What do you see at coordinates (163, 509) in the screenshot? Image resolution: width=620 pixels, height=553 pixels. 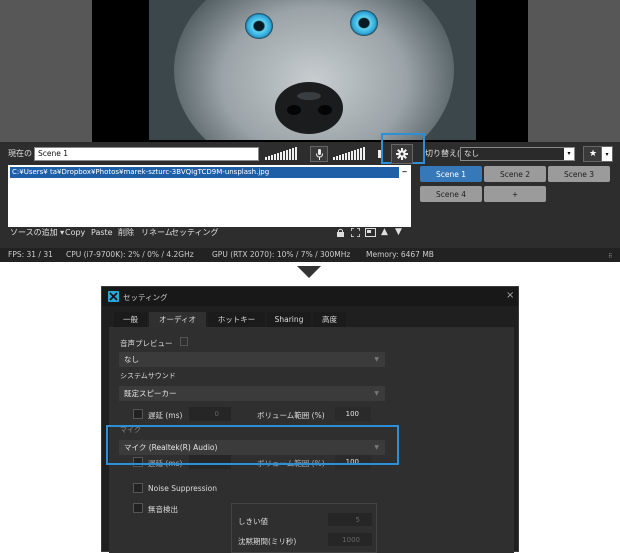 I see `silence-detect-label: 無音検出` at bounding box center [163, 509].